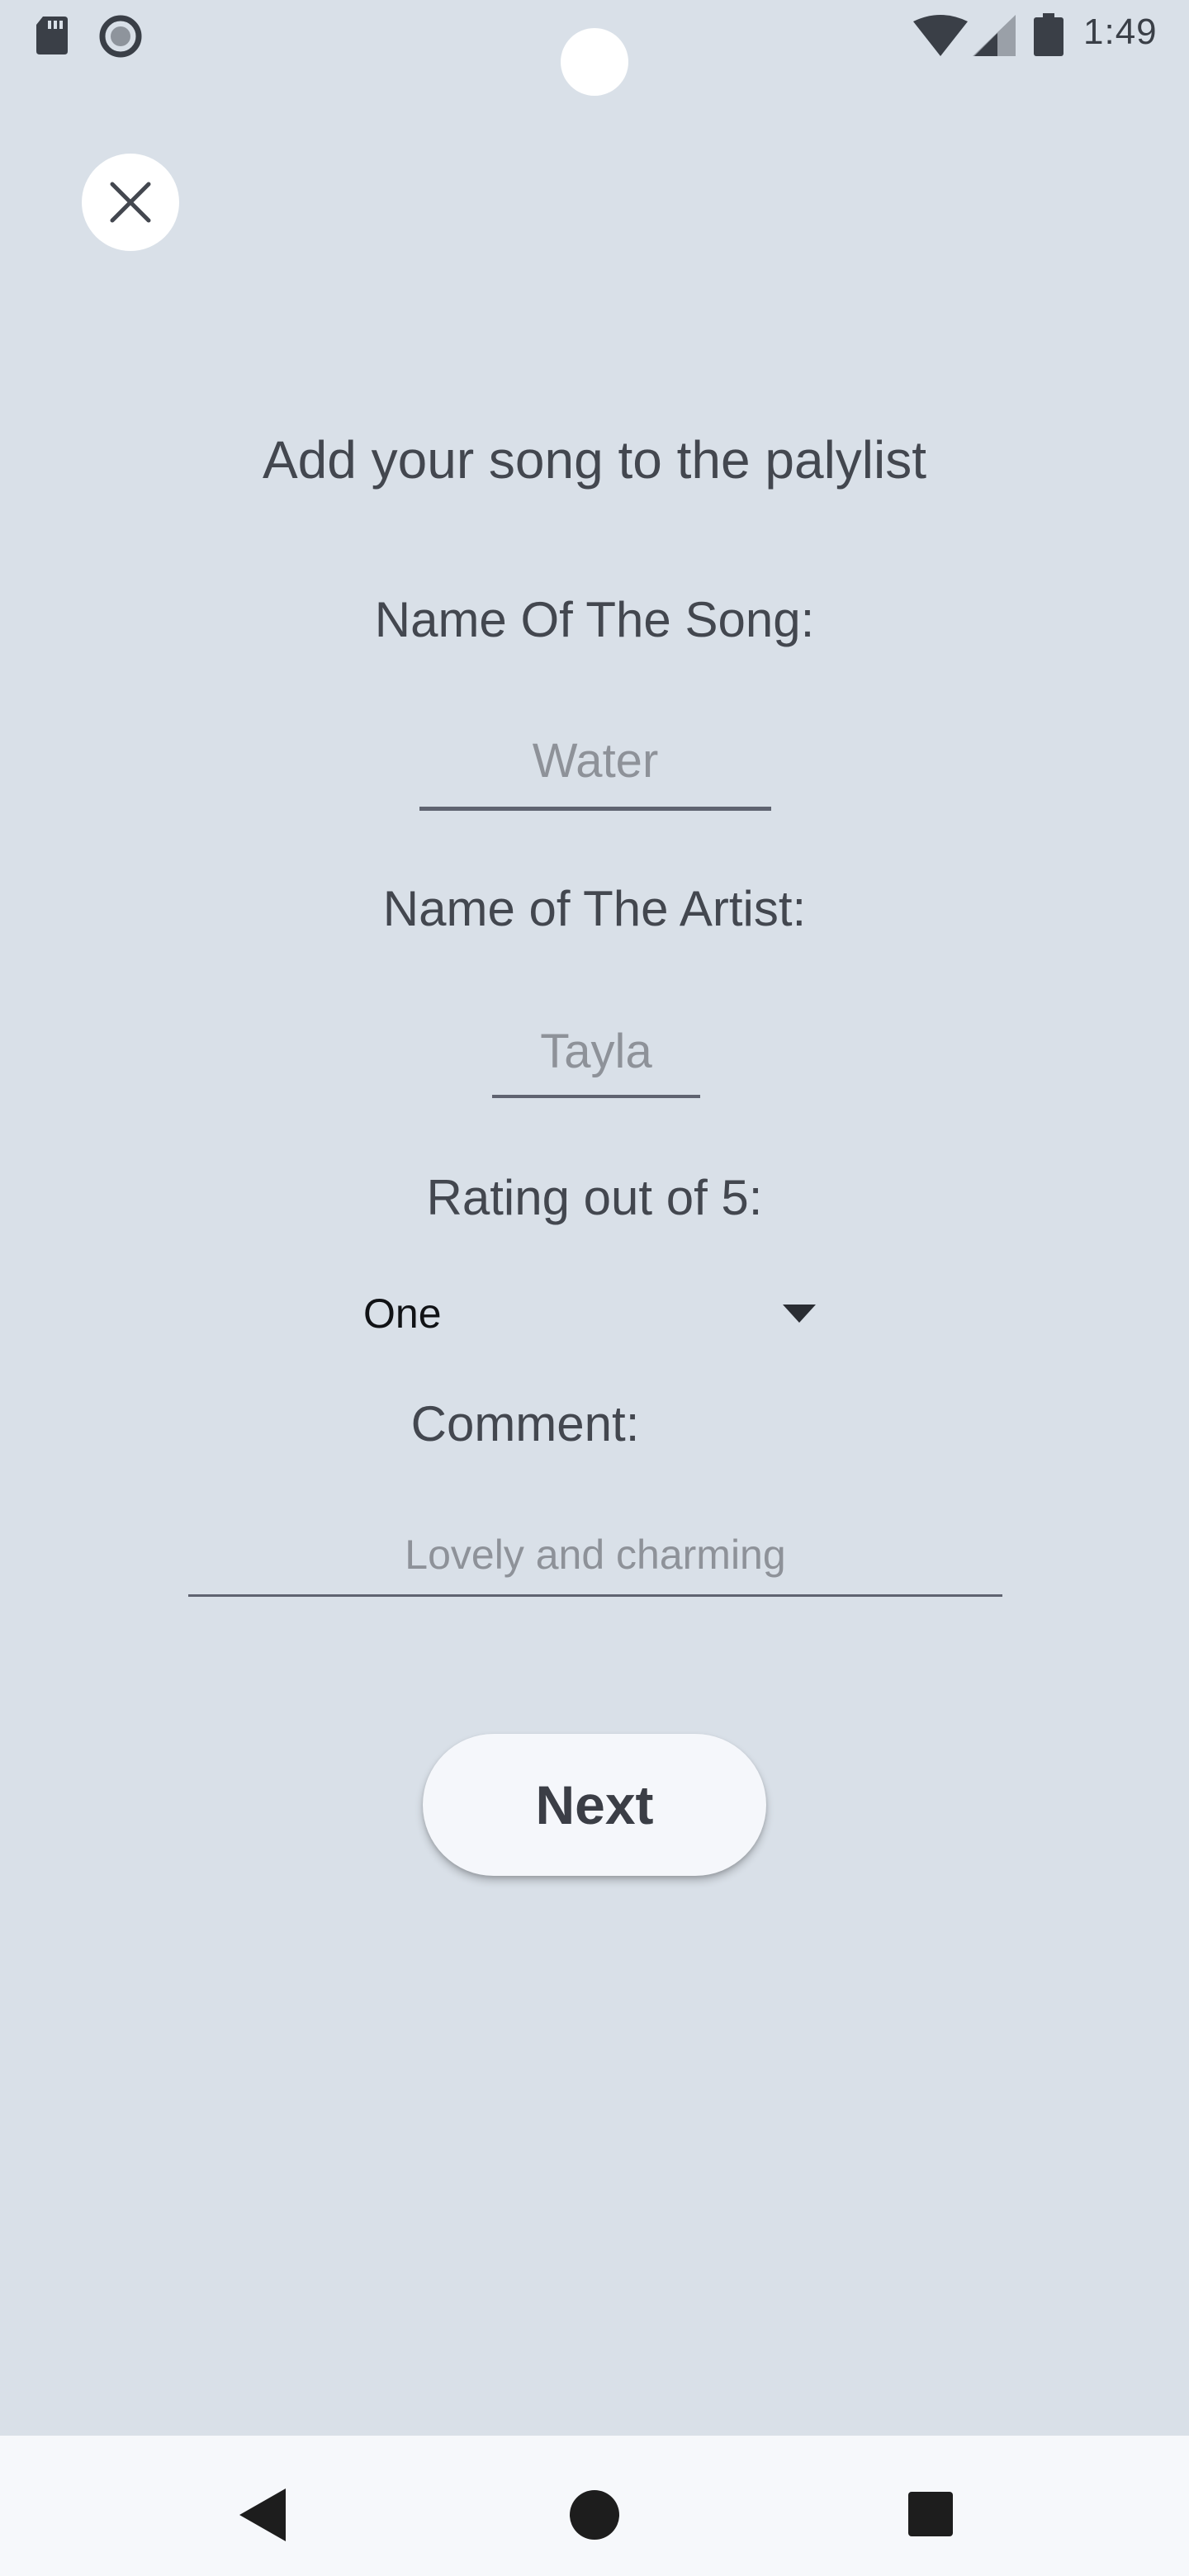 The height and width of the screenshot is (2576, 1189). Describe the element at coordinates (1120, 32) in the screenshot. I see `status-time: 1:49` at that location.